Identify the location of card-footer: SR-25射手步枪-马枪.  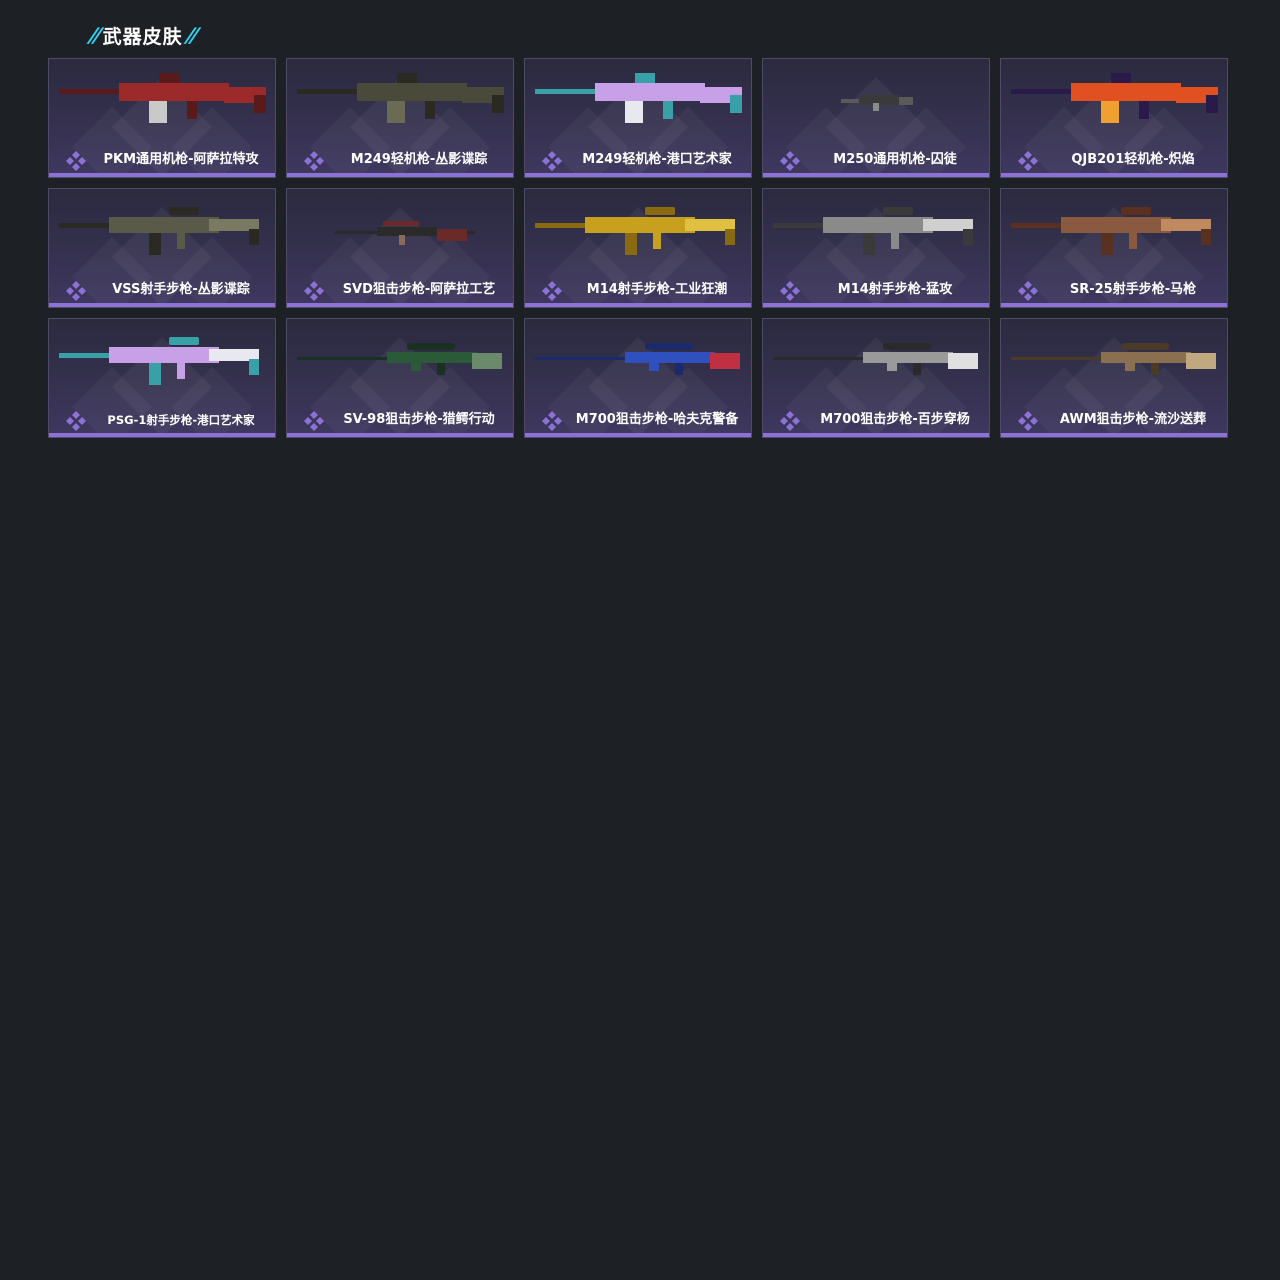
(1114, 290).